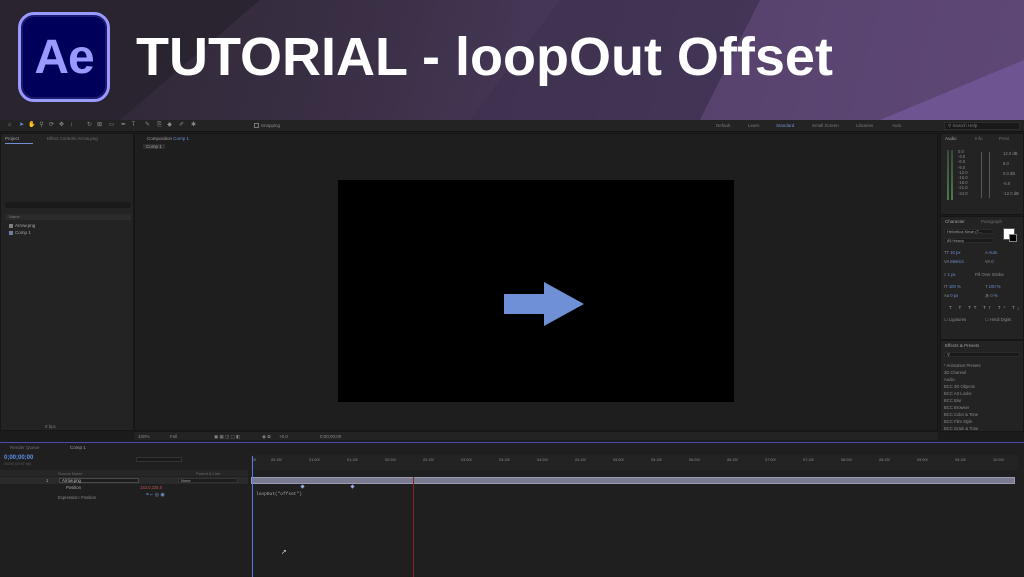  What do you see at coordinates (969, 240) in the screenshot?
I see `font-style-select: 85 Heavy` at bounding box center [969, 240].